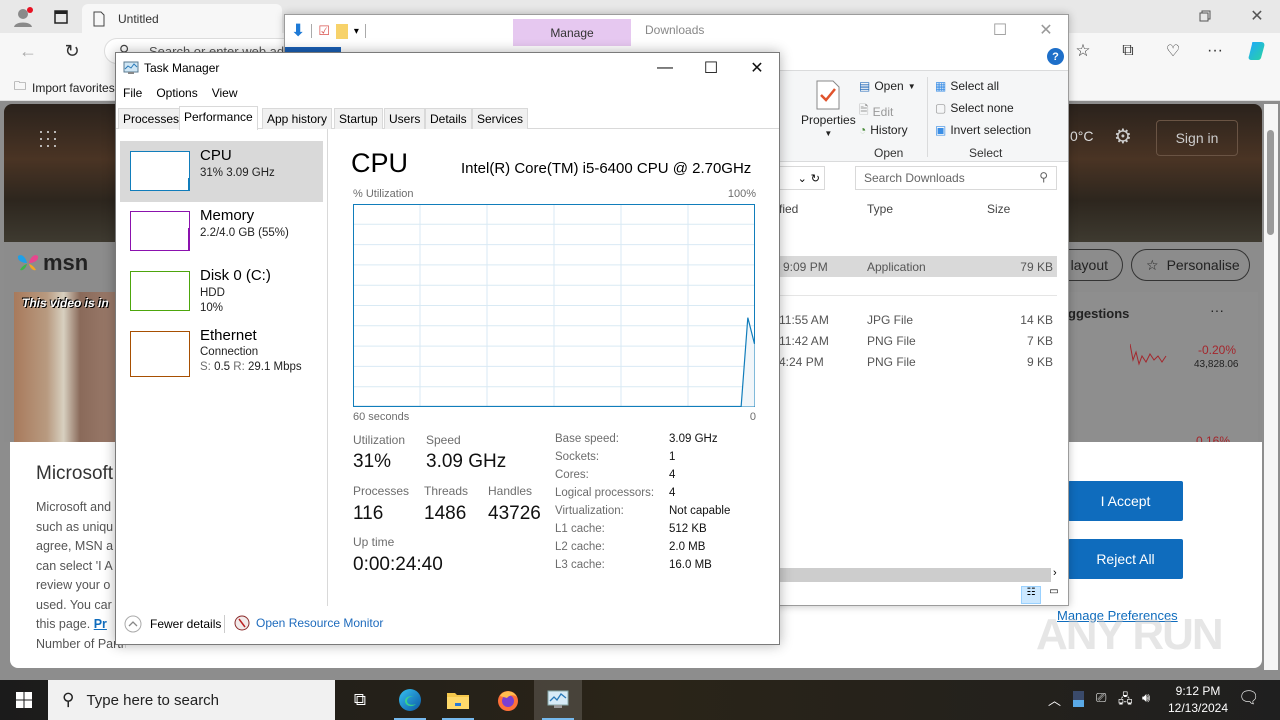  I want to click on menu-view: View, so click(225, 94).